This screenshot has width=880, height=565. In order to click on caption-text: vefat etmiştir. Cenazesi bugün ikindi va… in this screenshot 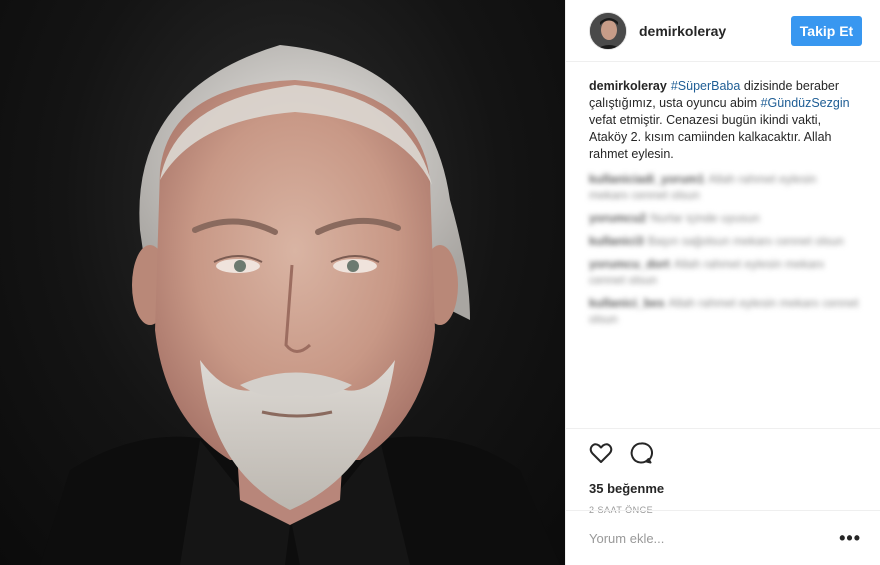, I will do `click(710, 137)`.